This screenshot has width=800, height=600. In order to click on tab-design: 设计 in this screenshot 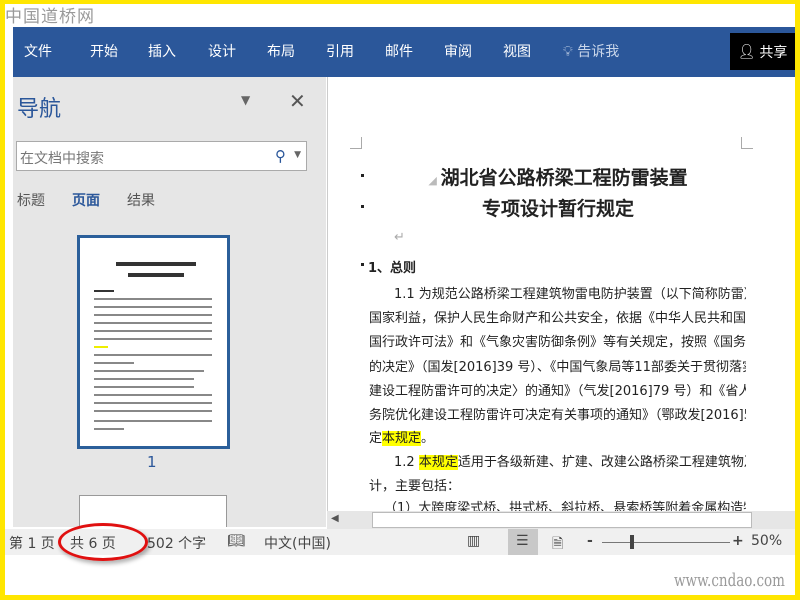, I will do `click(222, 51)`.